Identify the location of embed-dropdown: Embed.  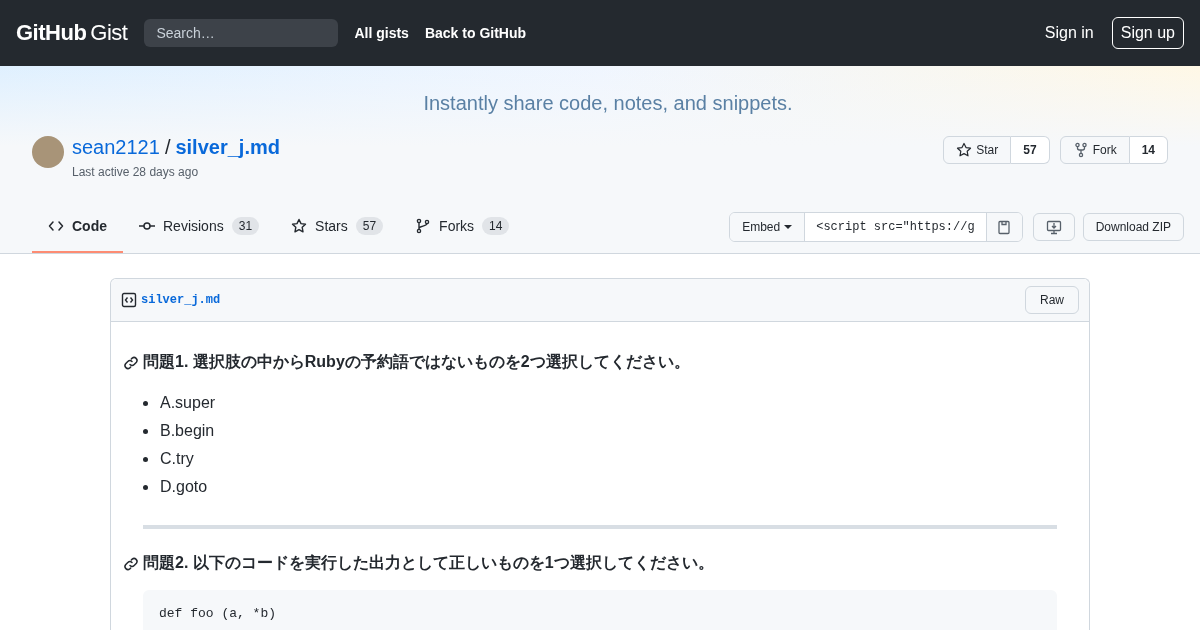
(768, 227).